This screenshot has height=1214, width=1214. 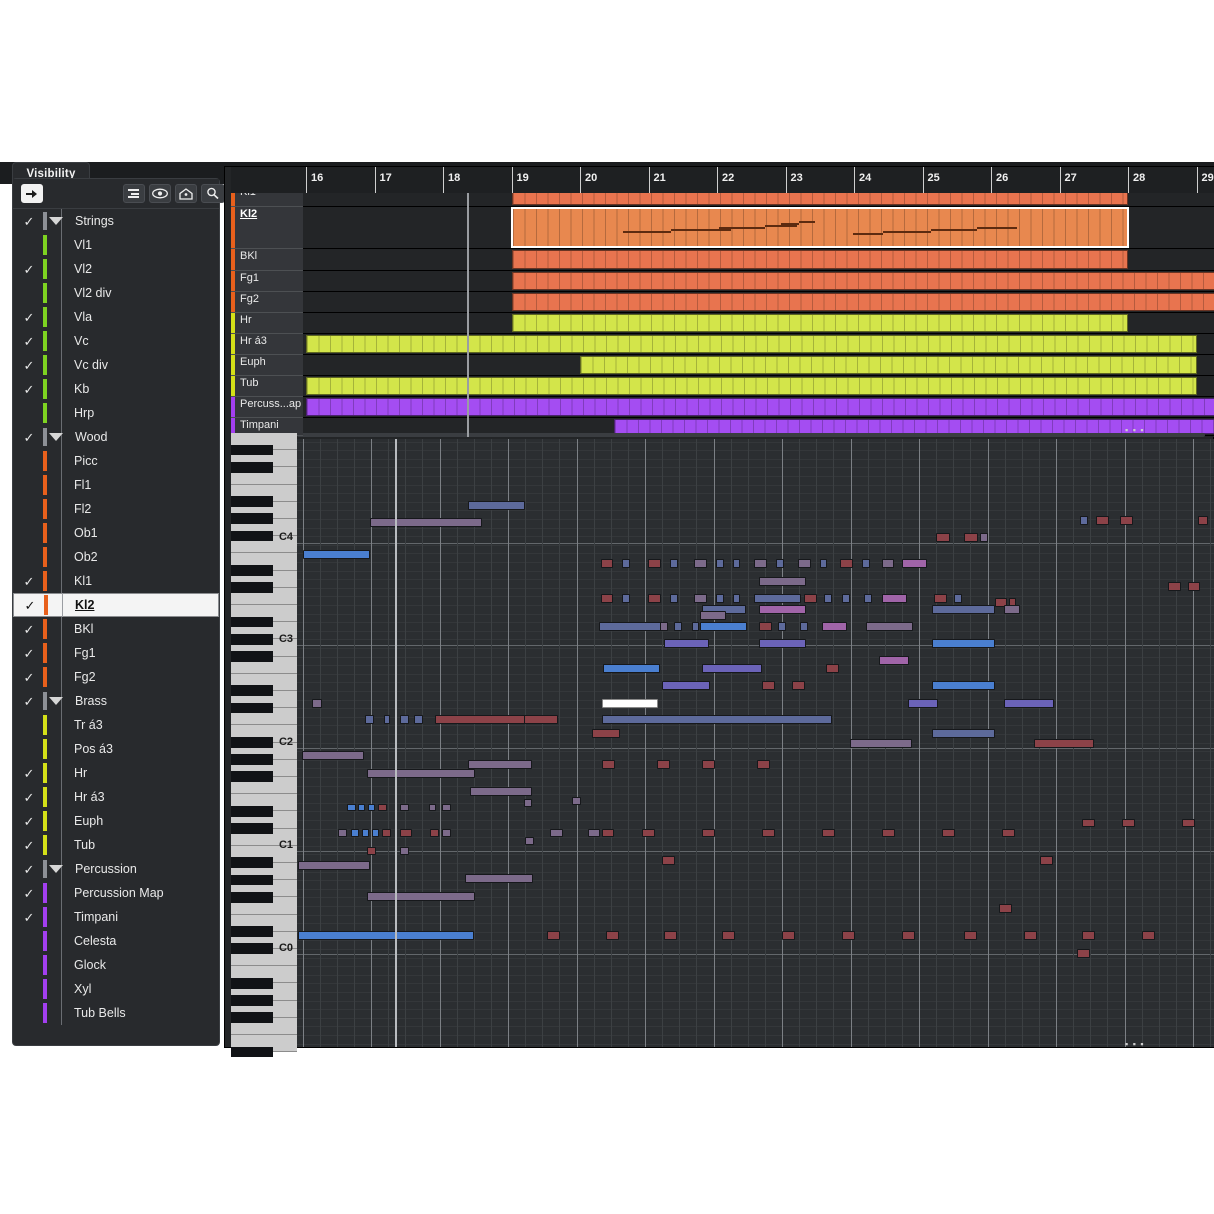 What do you see at coordinates (116, 365) in the screenshot?
I see `visibility-item-vc-div: ✓ Vc div` at bounding box center [116, 365].